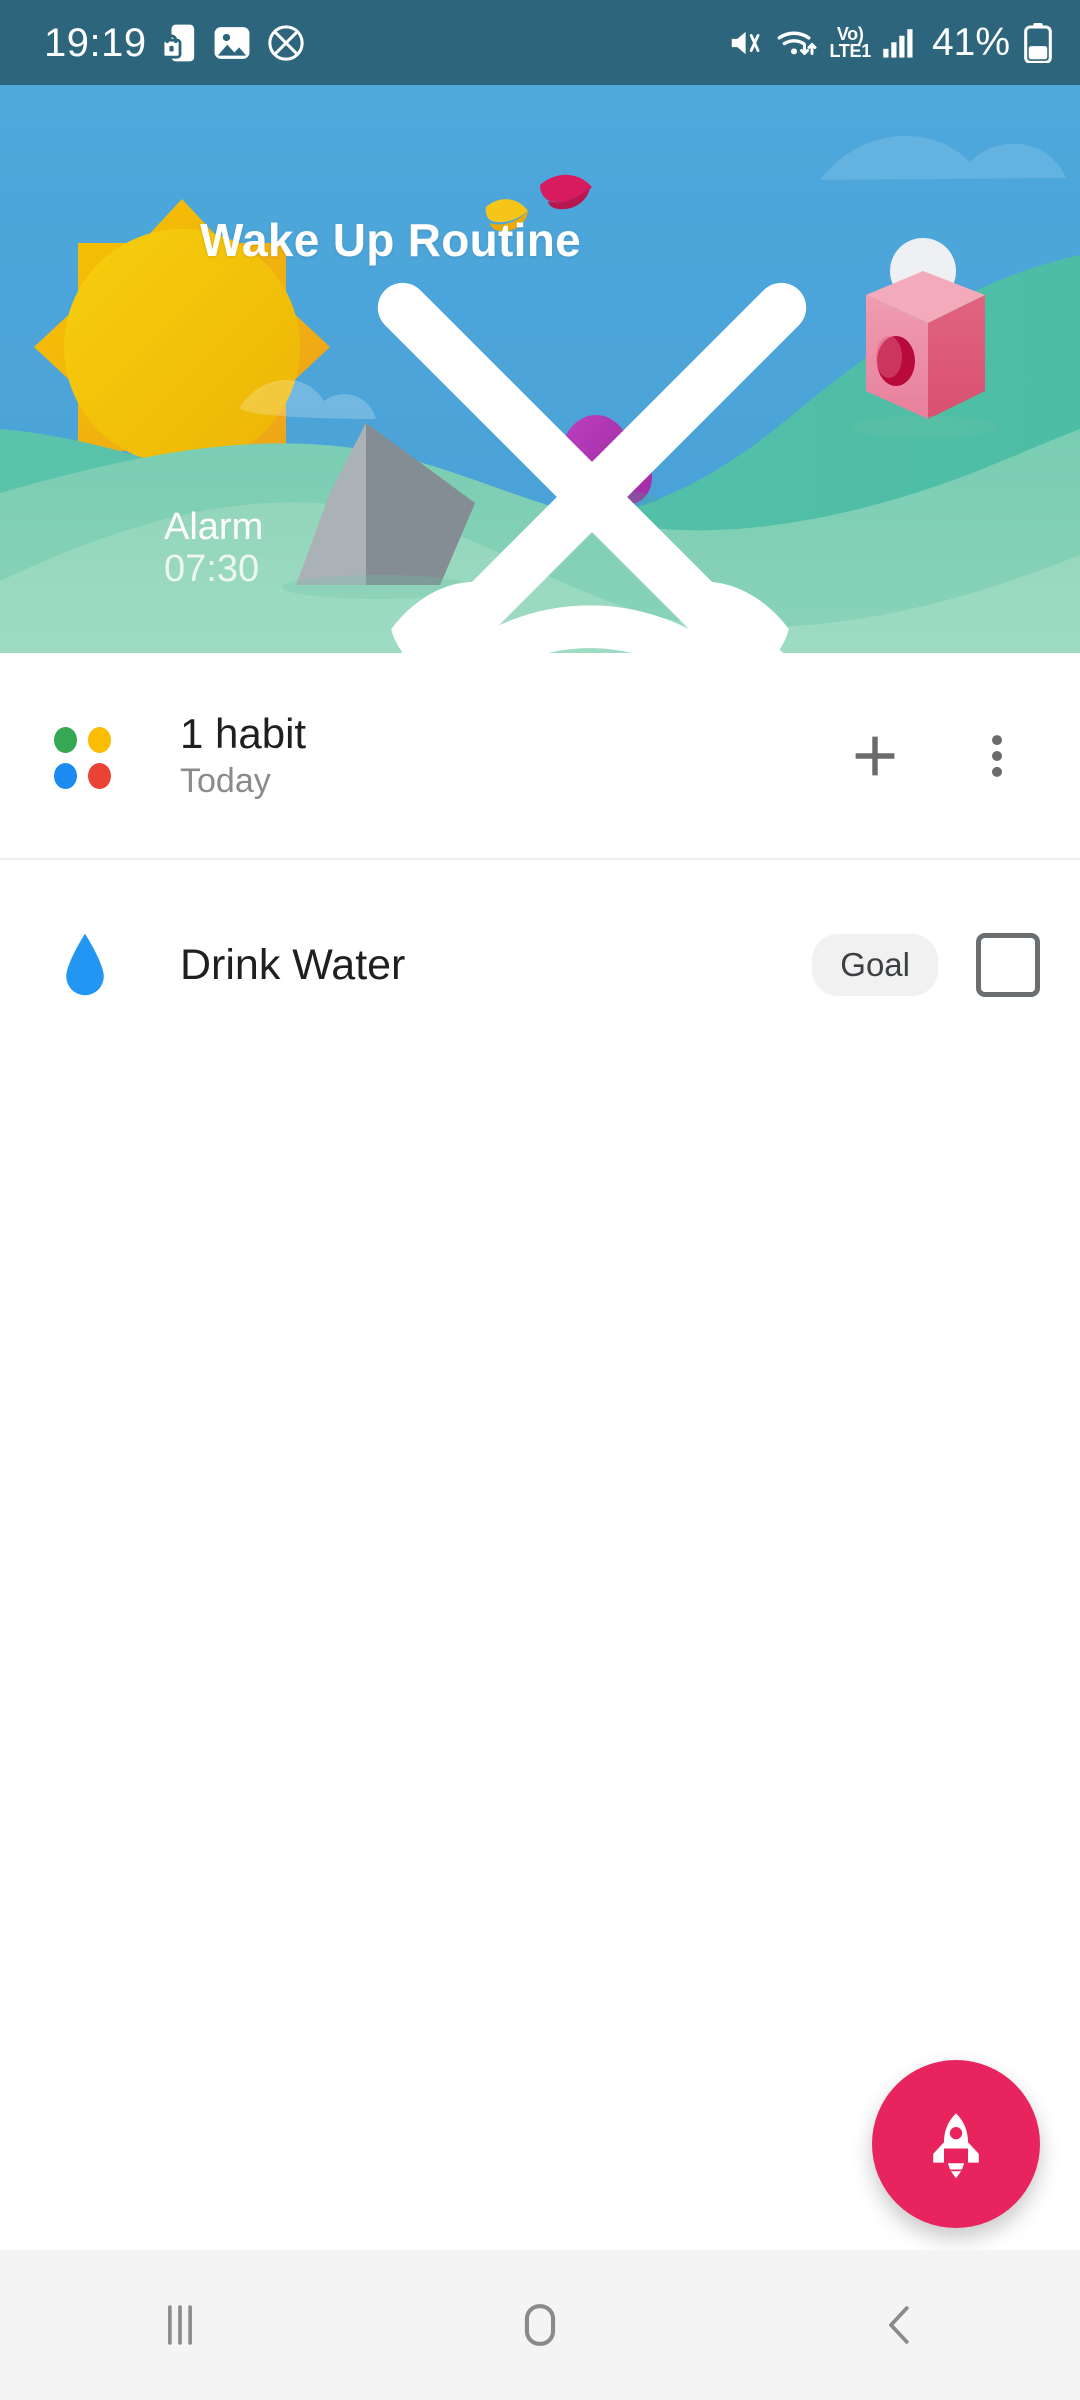 This screenshot has height=2400, width=1080. Describe the element at coordinates (540, 42) in the screenshot. I see `status-bar: 19:19 Vo) LTE1 41%` at that location.